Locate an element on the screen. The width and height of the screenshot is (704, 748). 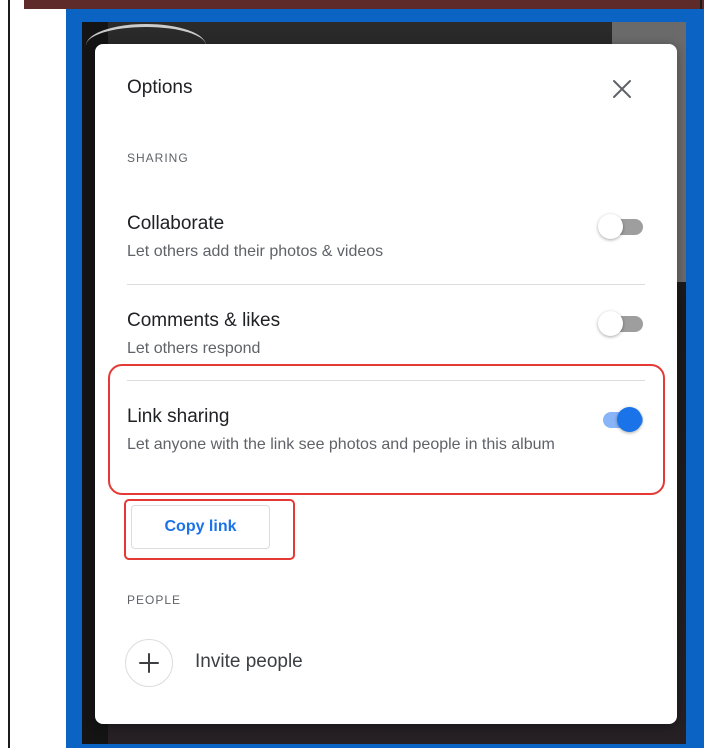
comments-likes-toggle is located at coordinates (621, 323).